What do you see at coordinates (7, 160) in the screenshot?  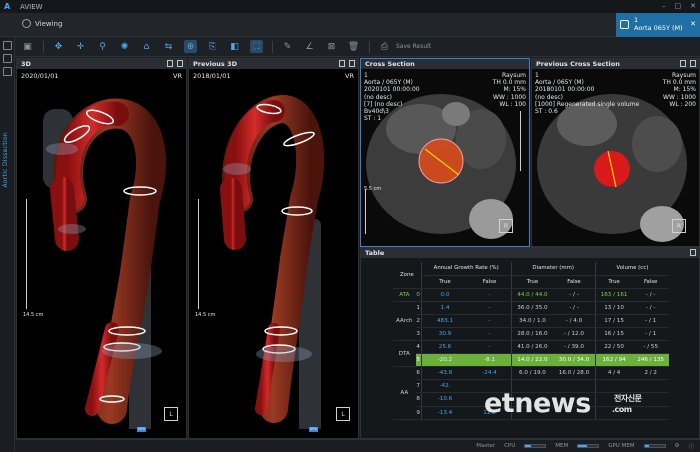 I see `workflow-label: Aortic Dissection` at bounding box center [7, 160].